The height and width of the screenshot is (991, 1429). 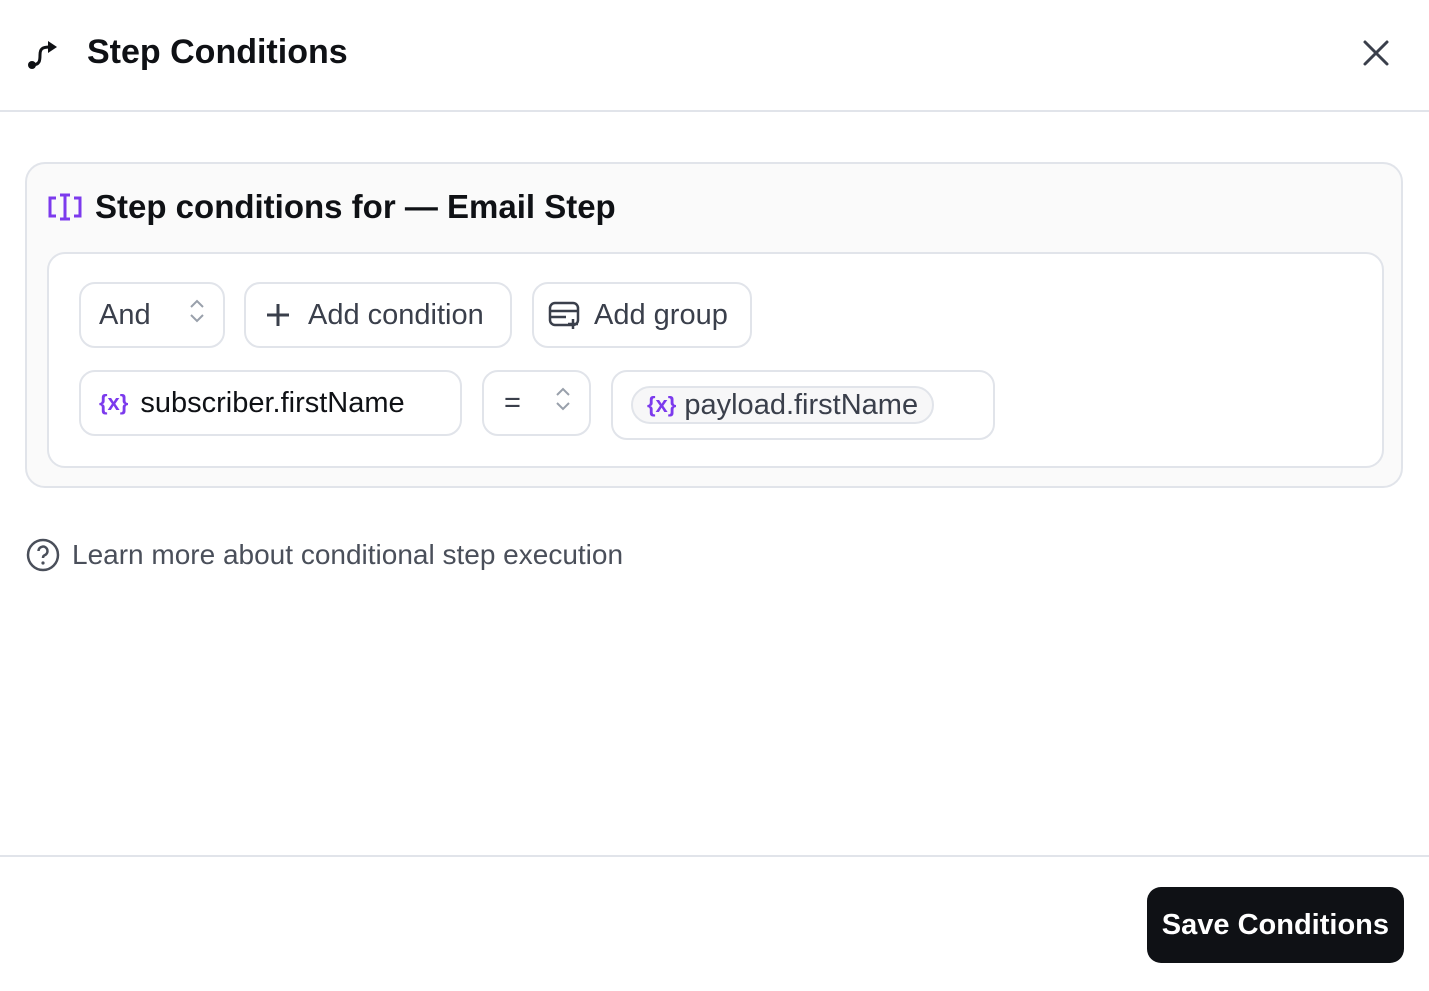 I want to click on help-circle-icon, so click(x=43, y=555).